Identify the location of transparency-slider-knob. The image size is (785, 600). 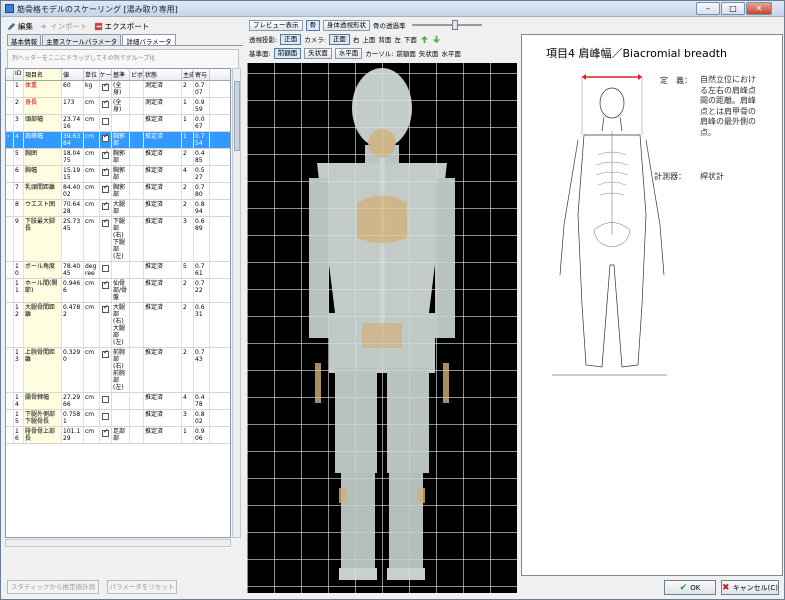
(455, 25).